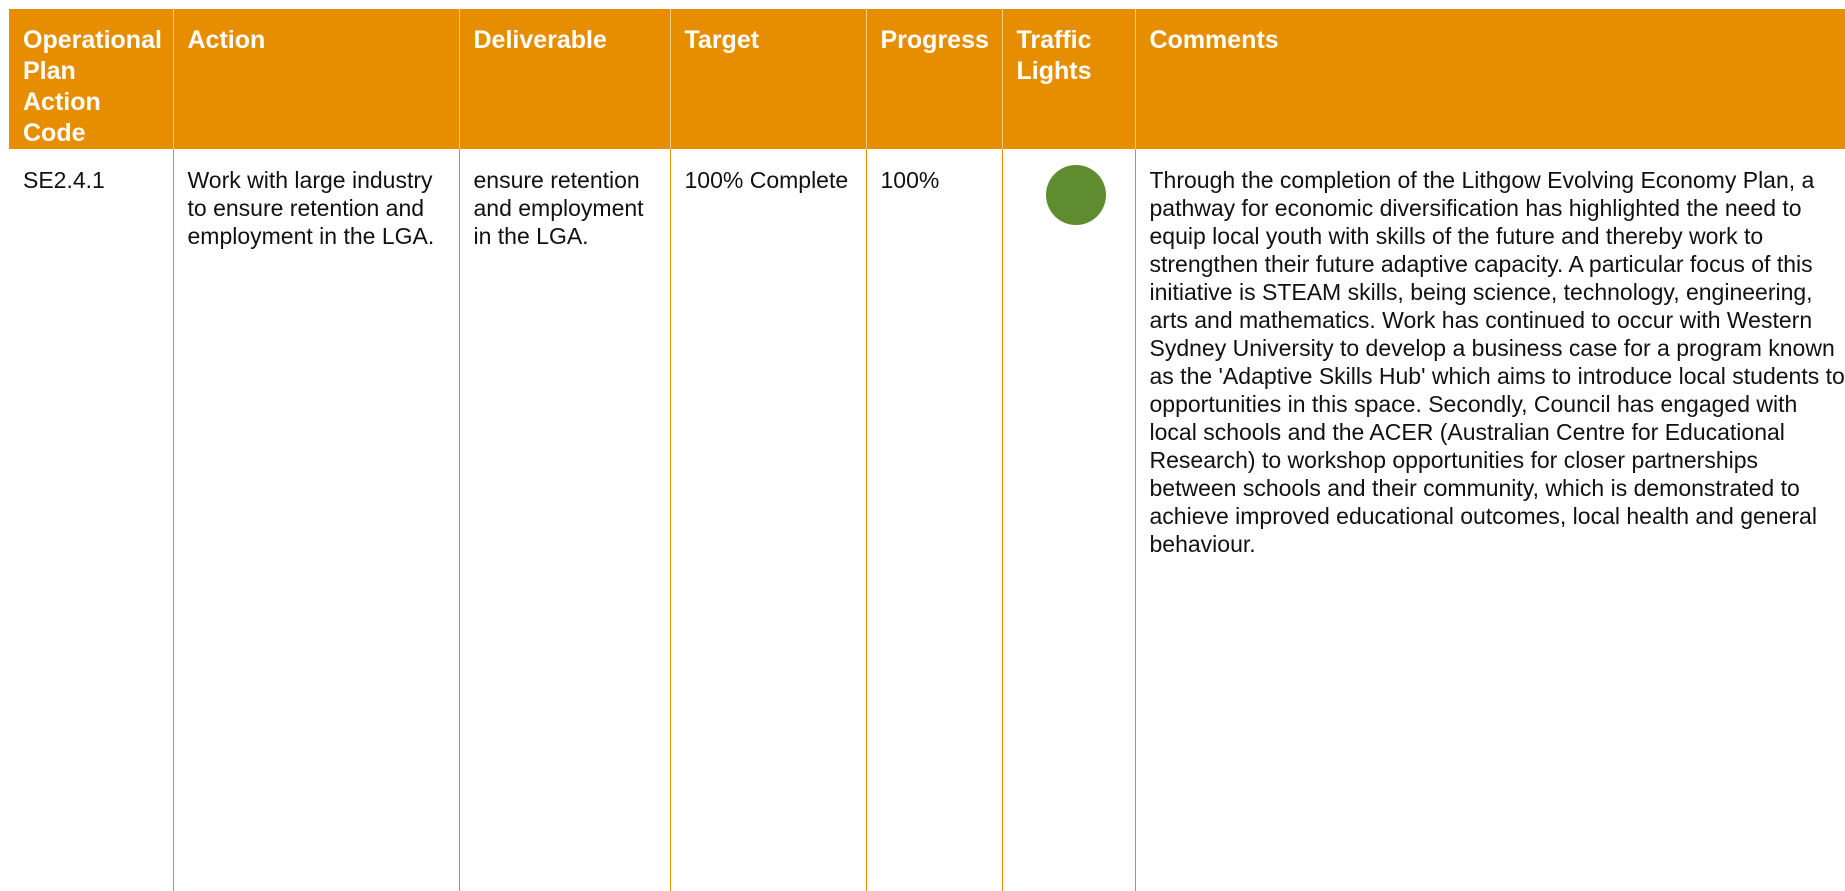 The image size is (1845, 891). What do you see at coordinates (1490, 79) in the screenshot?
I see `header-comments: Comments` at bounding box center [1490, 79].